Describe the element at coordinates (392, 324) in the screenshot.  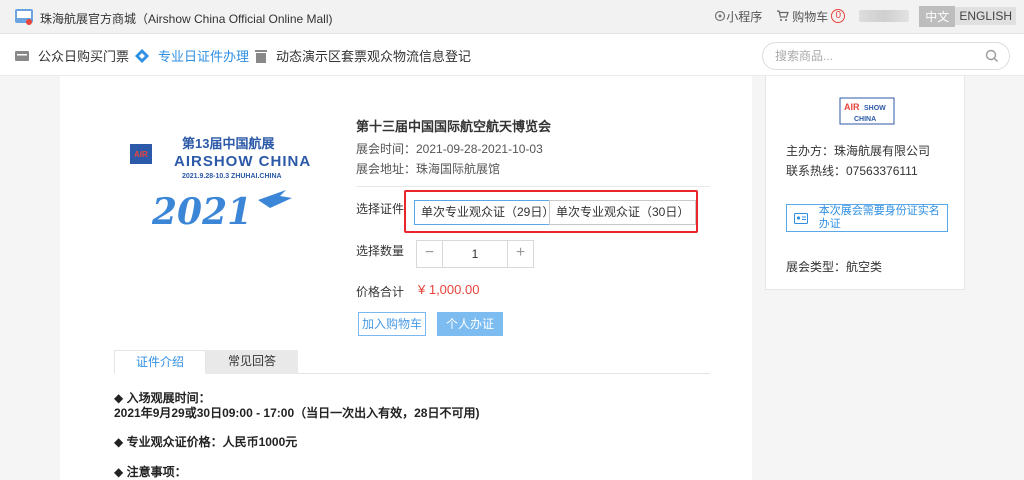
I see `add-to-cart-button: 加入购物车` at that location.